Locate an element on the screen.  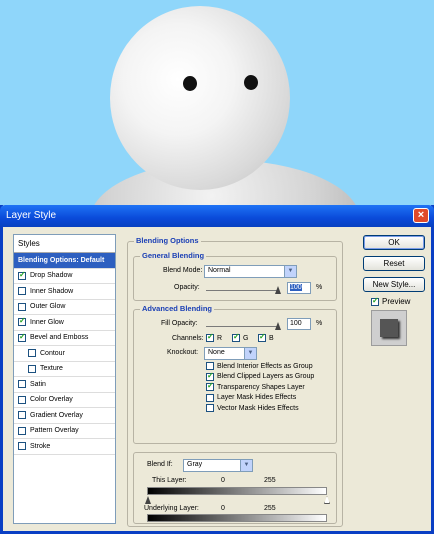
fill-opacity-percent: % is located at coordinates (319, 323).